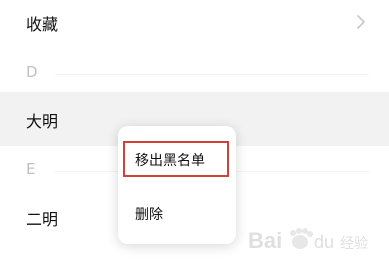  What do you see at coordinates (170, 161) in the screenshot?
I see `menu-item-label: 移出黑名单` at bounding box center [170, 161].